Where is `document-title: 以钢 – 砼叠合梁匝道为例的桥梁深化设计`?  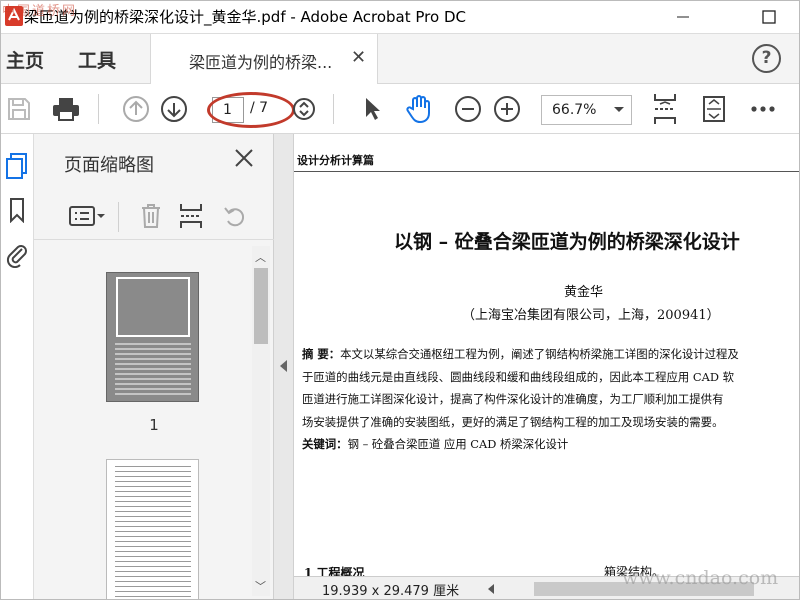
document-title: 以钢 – 砼叠合梁匝道为例的桥梁深化设计 is located at coordinates (567, 242).